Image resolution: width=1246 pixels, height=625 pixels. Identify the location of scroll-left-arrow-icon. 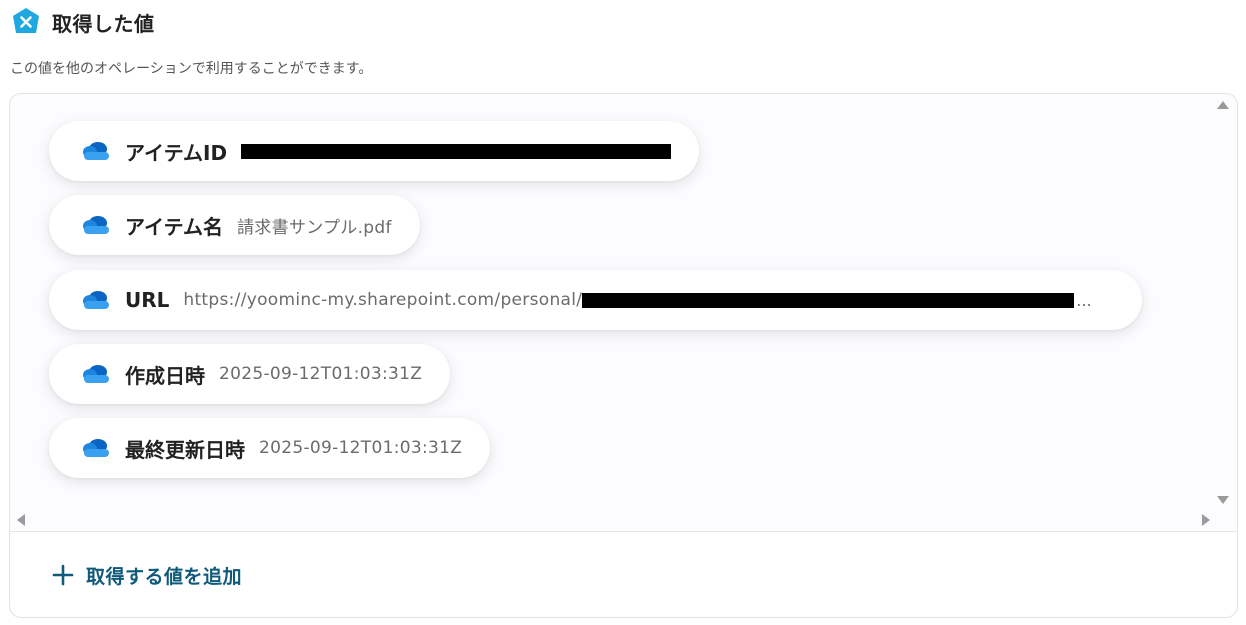
(21, 520).